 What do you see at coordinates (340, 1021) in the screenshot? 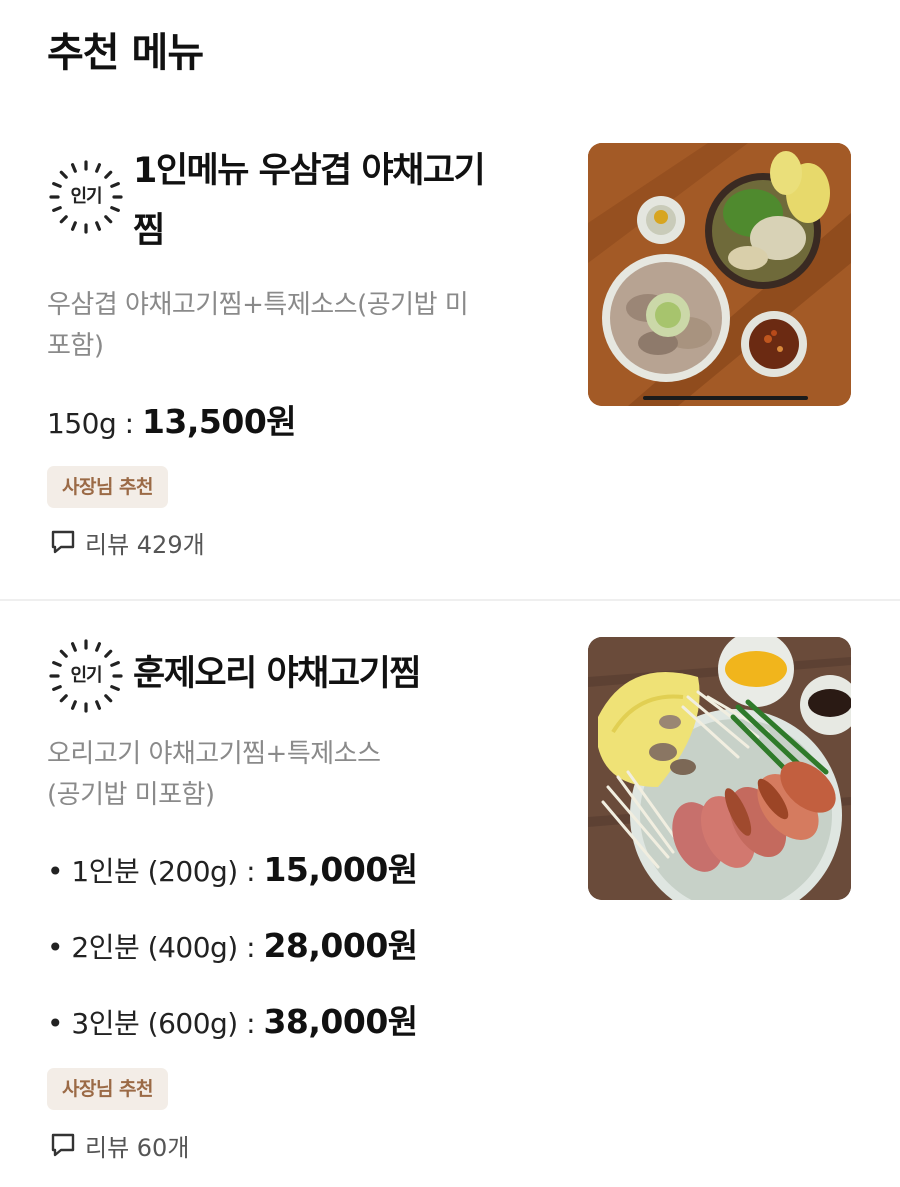
I see `price-amount: 38,000원` at bounding box center [340, 1021].